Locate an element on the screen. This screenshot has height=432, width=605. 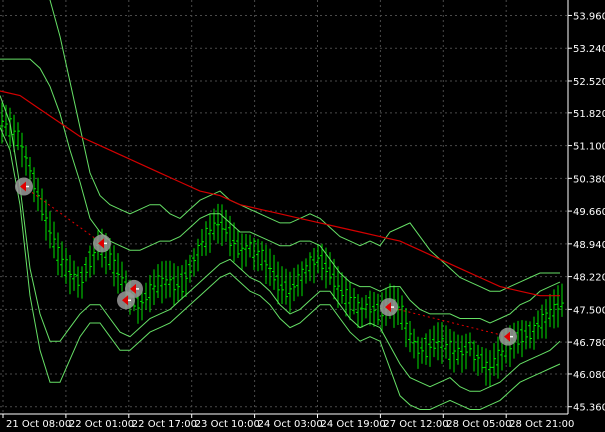
x-tick-label: 28 Oct 21:00 is located at coordinates (541, 424).